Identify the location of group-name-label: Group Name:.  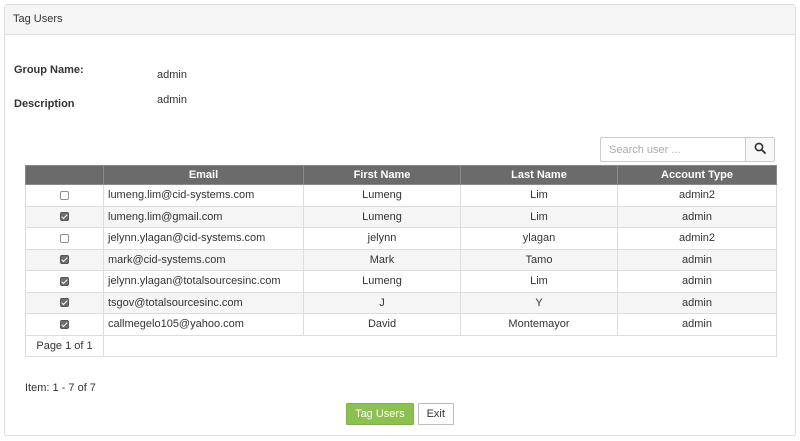
(49, 70).